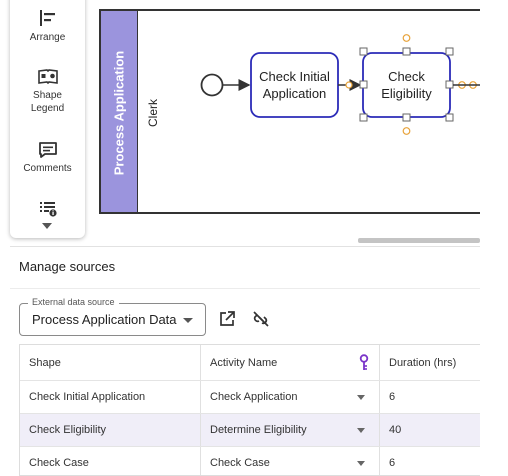  What do you see at coordinates (73, 302) in the screenshot?
I see `external-data-source-legend: External data source` at bounding box center [73, 302].